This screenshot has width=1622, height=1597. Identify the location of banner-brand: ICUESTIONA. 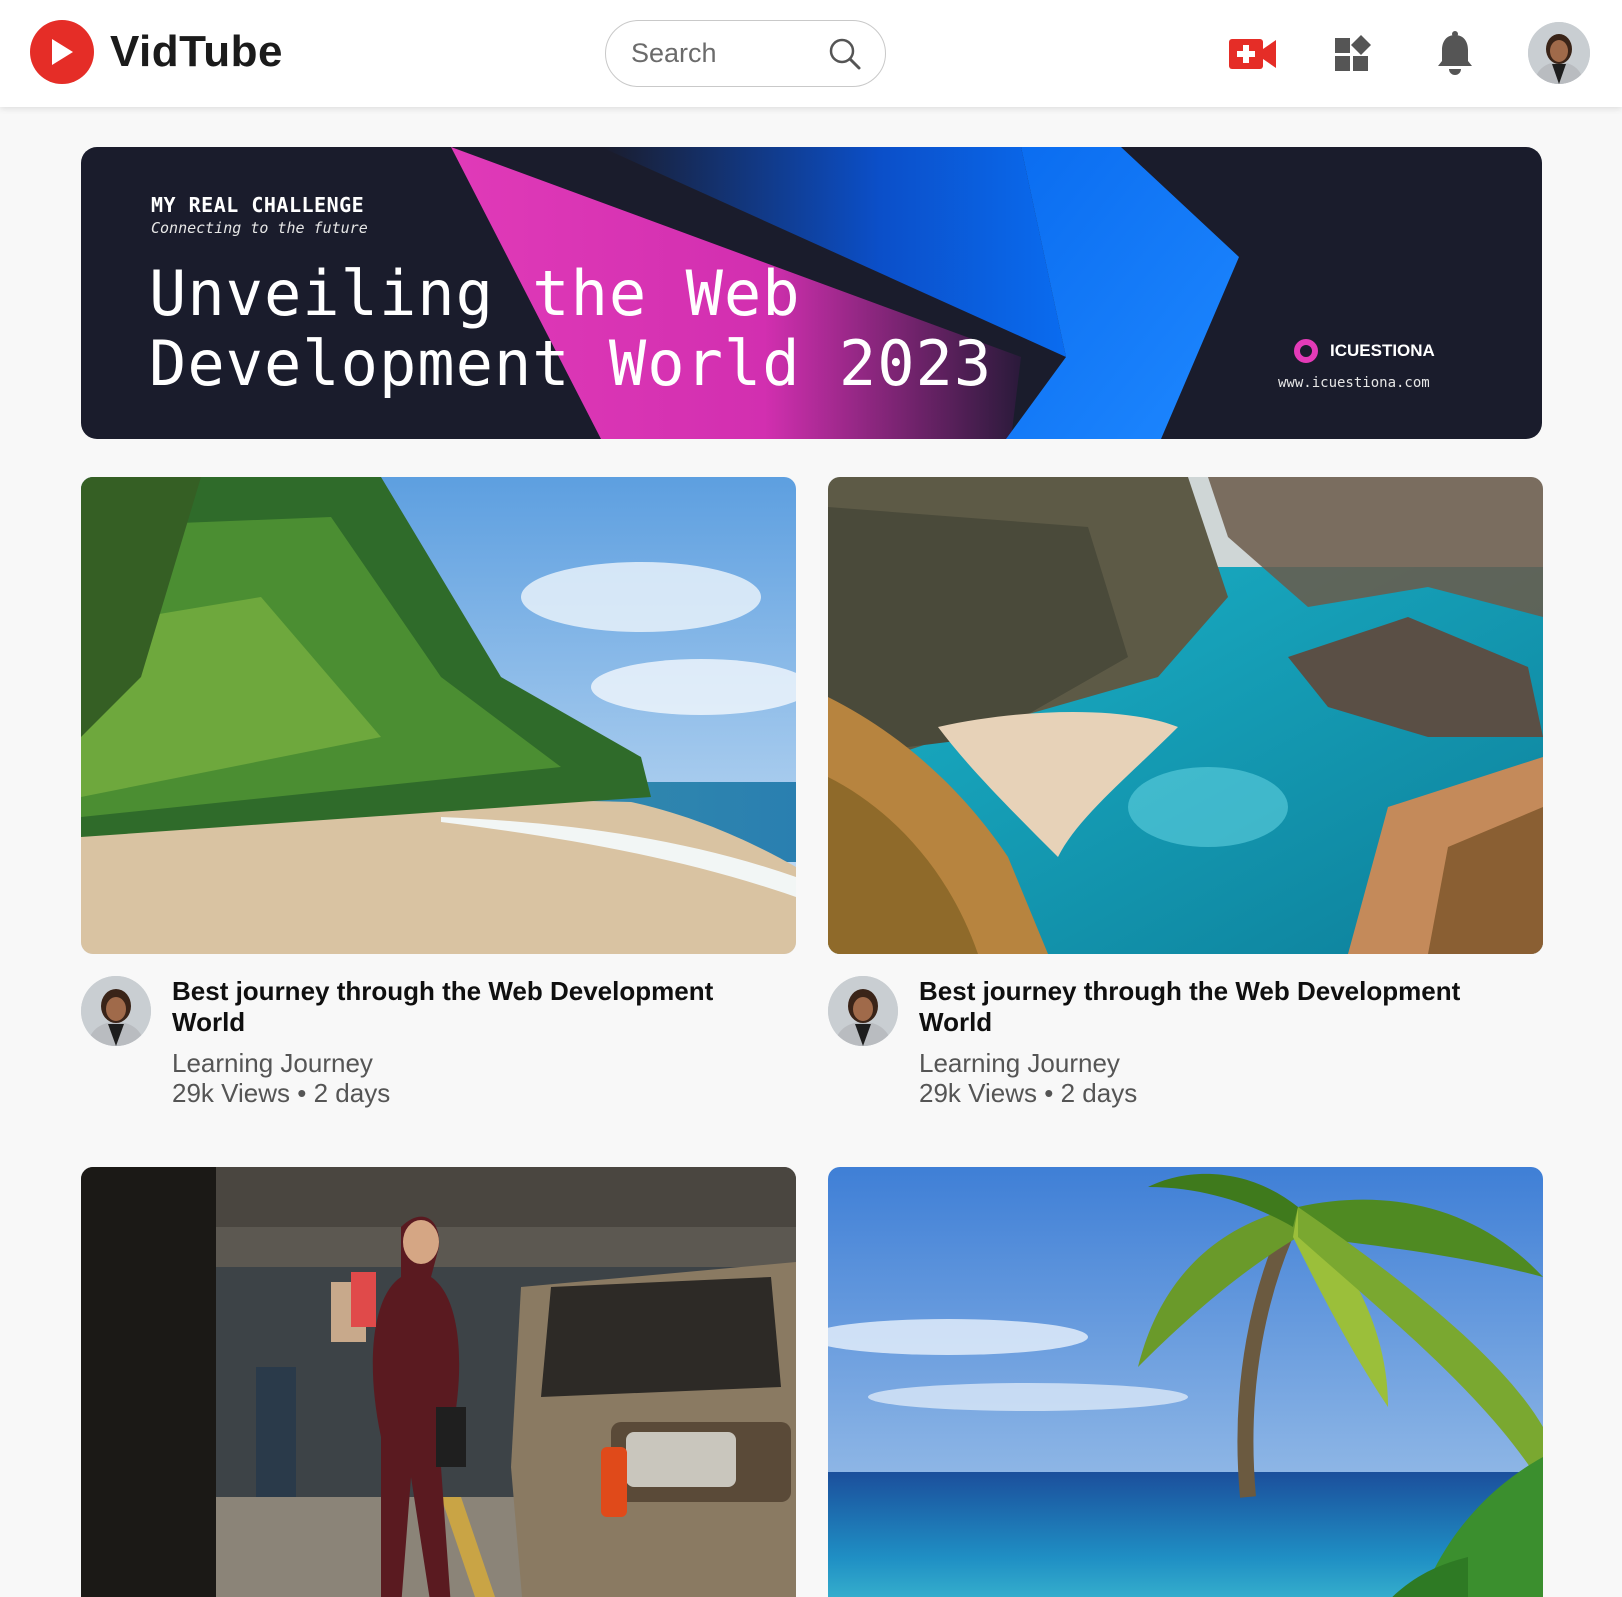
(1364, 351).